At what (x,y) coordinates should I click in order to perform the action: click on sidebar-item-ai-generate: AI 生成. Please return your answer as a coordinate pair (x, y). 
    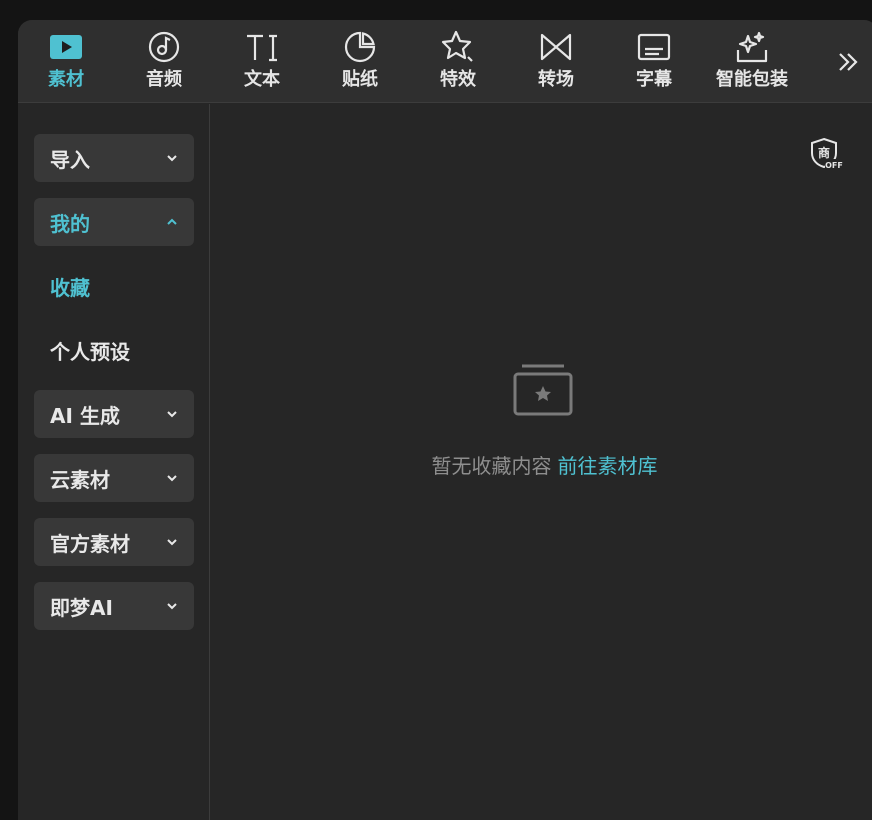
    Looking at the image, I should click on (114, 414).